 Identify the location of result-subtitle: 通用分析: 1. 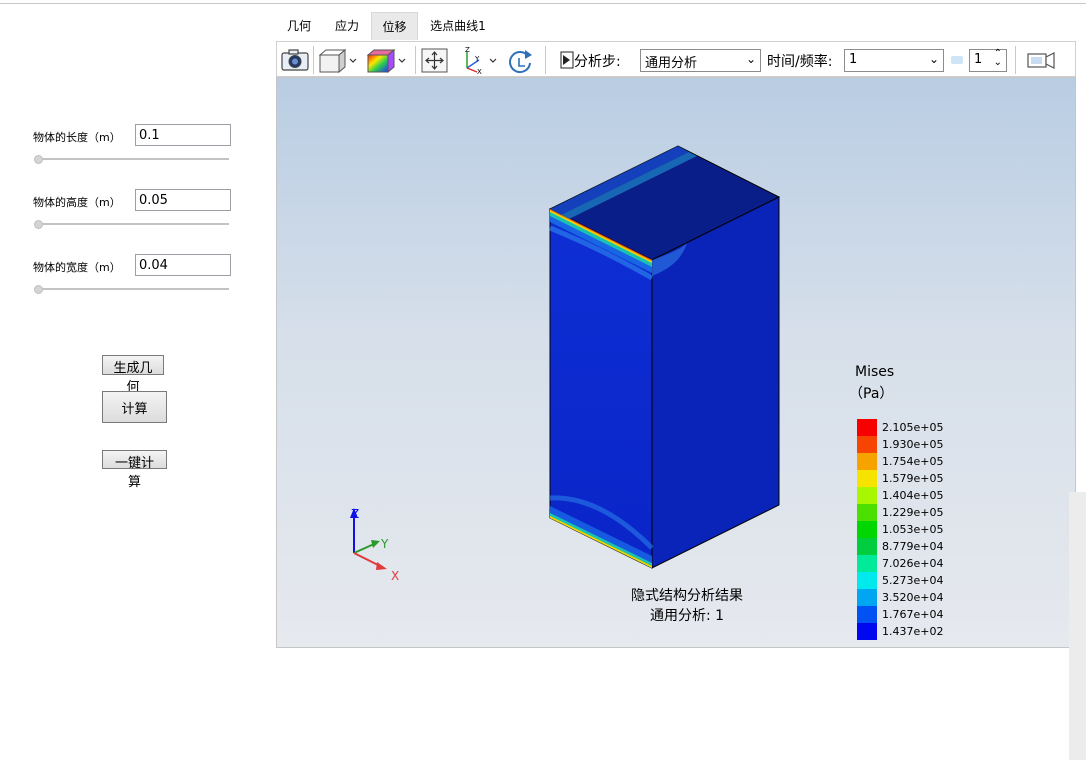
(687, 616).